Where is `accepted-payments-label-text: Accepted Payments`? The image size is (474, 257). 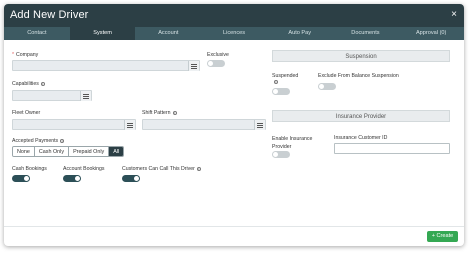 accepted-payments-label-text: Accepted Payments is located at coordinates (35, 141).